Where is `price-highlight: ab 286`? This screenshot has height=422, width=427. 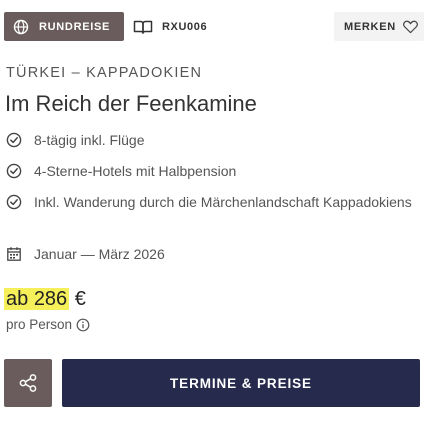
price-highlight: ab 286 is located at coordinates (37, 299).